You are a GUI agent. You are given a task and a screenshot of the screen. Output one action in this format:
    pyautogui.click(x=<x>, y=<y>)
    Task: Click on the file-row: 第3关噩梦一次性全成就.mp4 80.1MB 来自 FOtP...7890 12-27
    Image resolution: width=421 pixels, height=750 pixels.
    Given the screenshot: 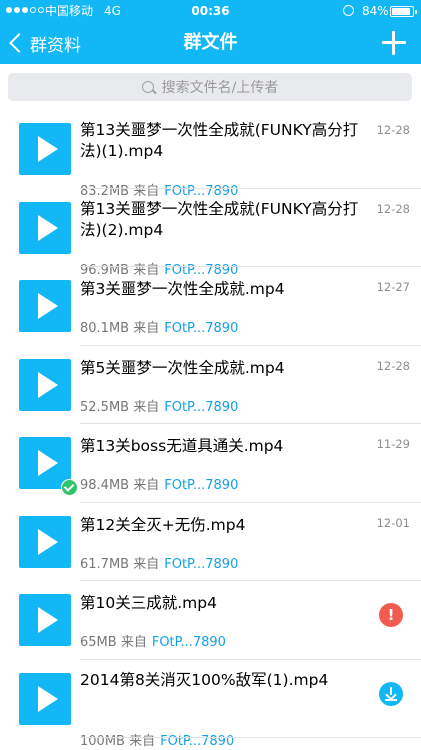 What is the action you would take?
    pyautogui.click(x=210, y=306)
    